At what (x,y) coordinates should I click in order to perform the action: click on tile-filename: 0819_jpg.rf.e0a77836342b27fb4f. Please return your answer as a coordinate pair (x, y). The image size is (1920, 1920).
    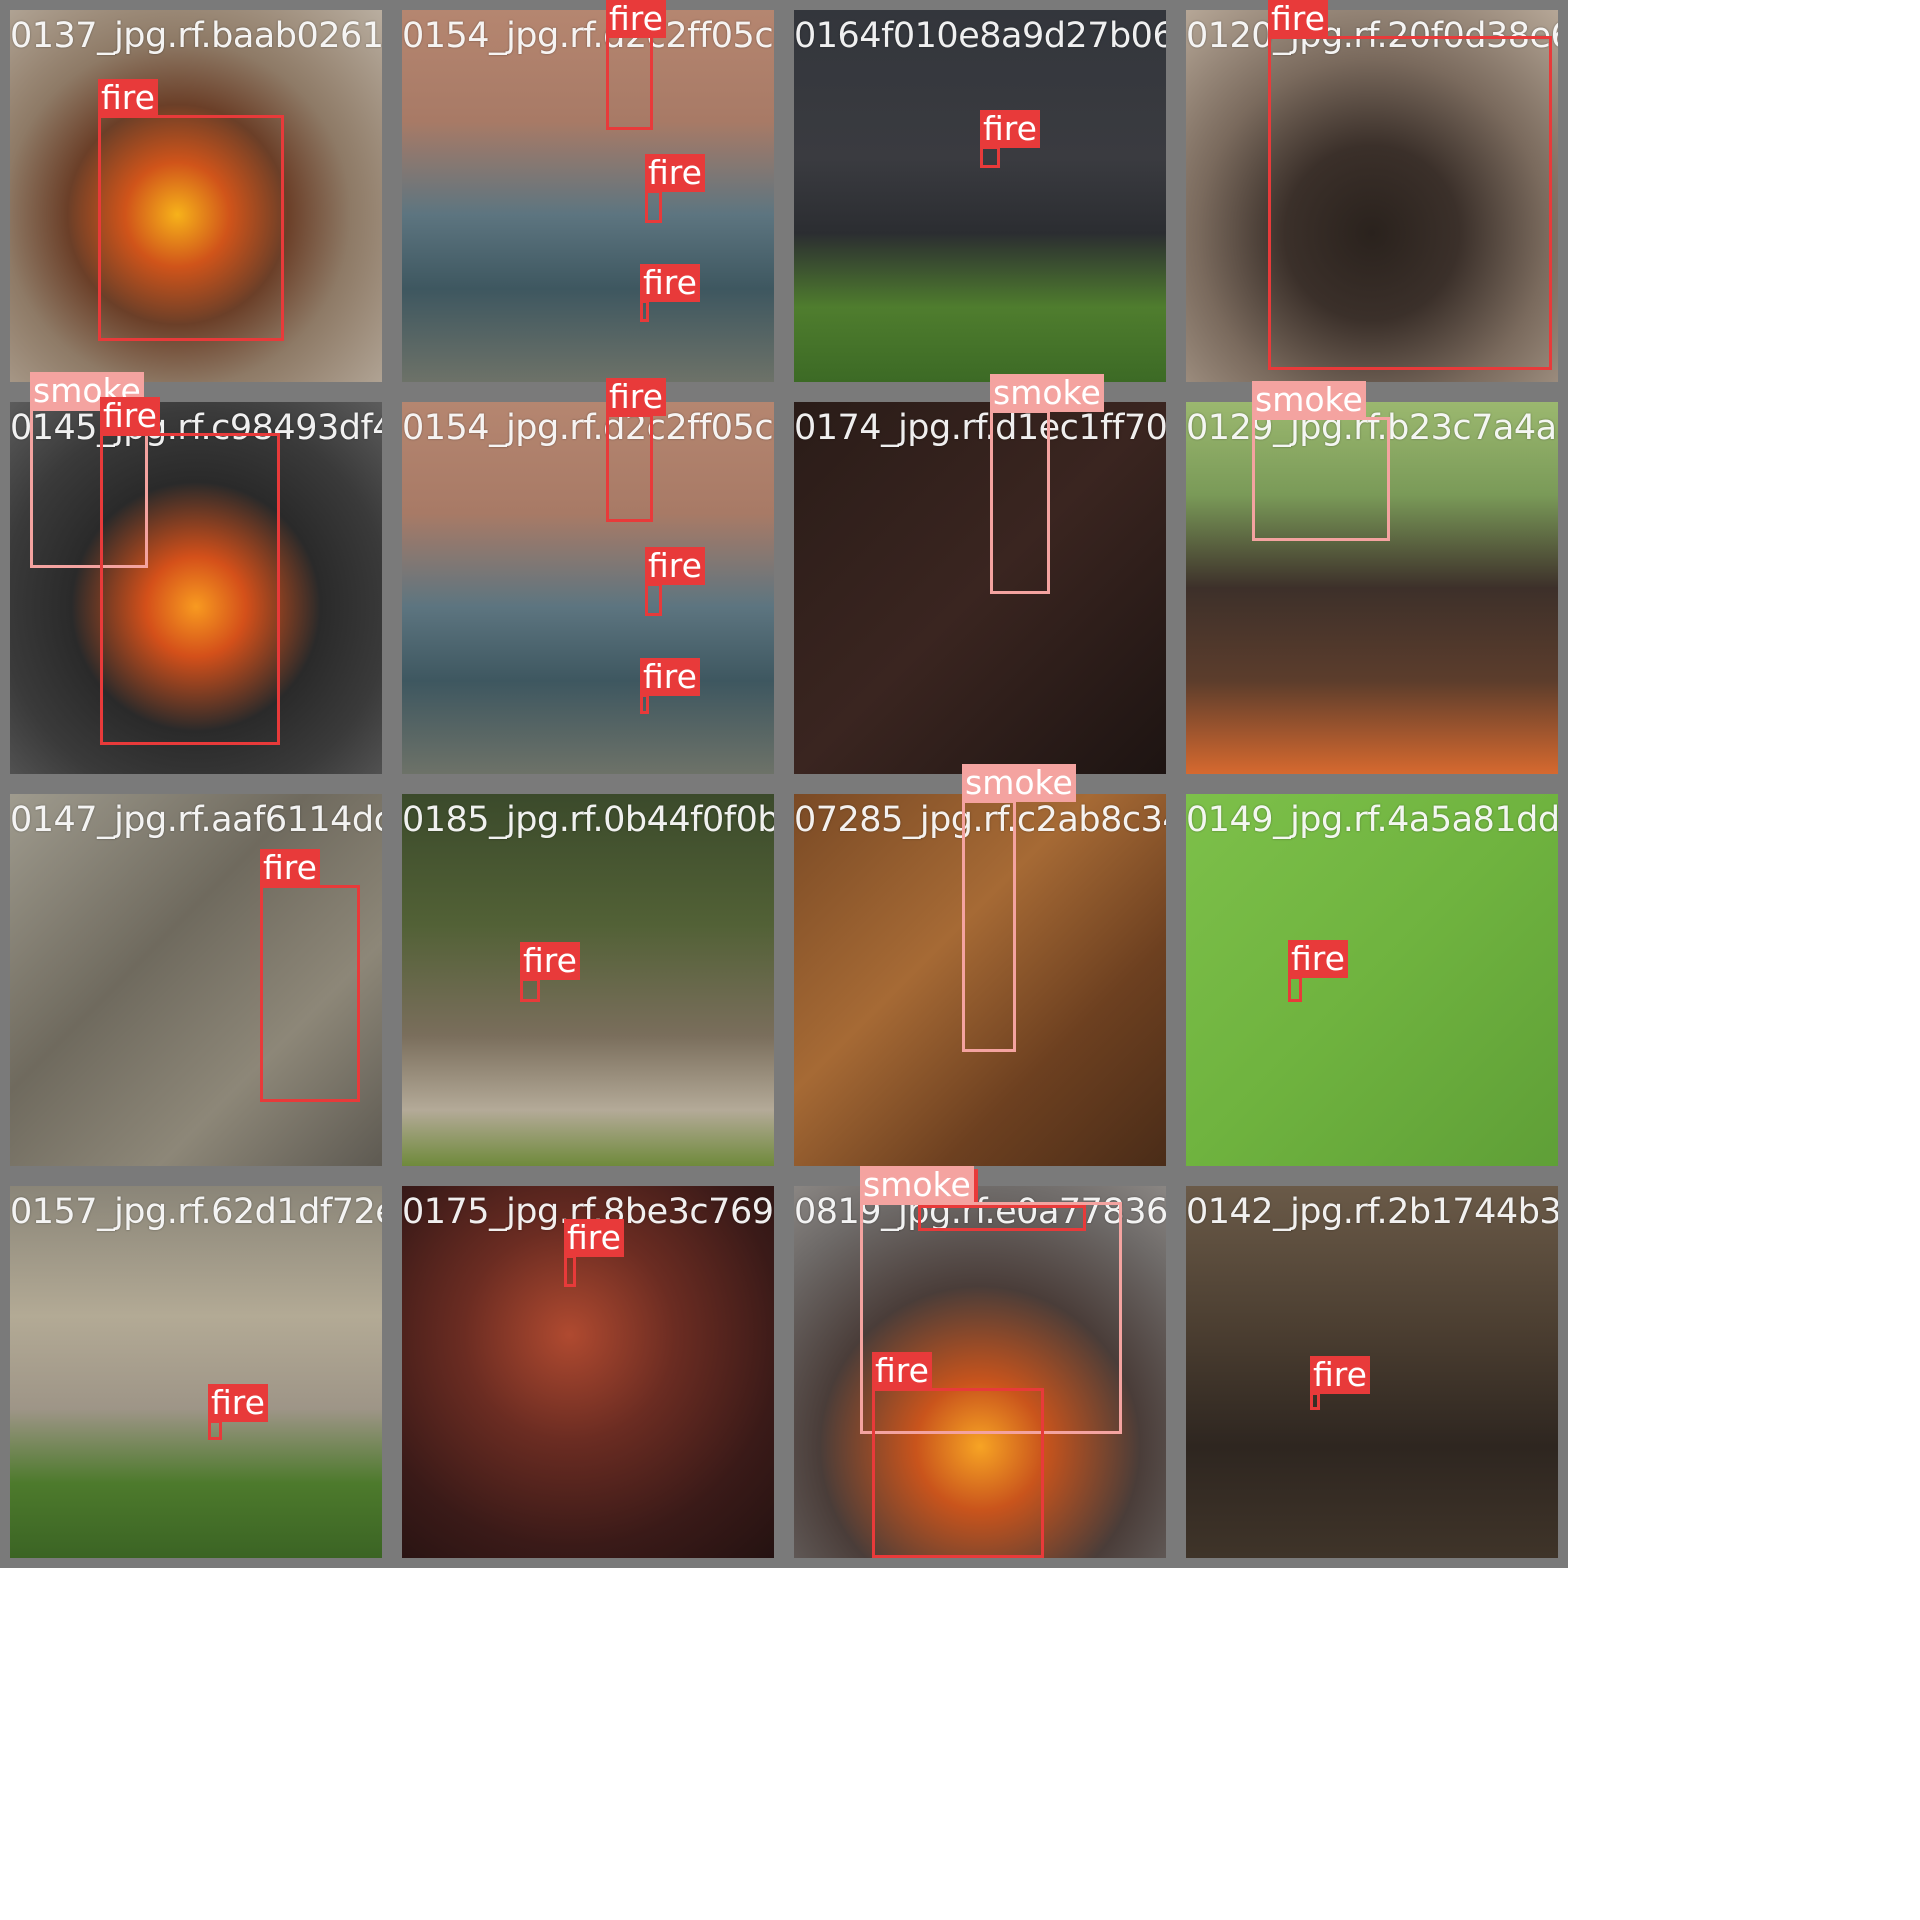
    Looking at the image, I should click on (981, 1212).